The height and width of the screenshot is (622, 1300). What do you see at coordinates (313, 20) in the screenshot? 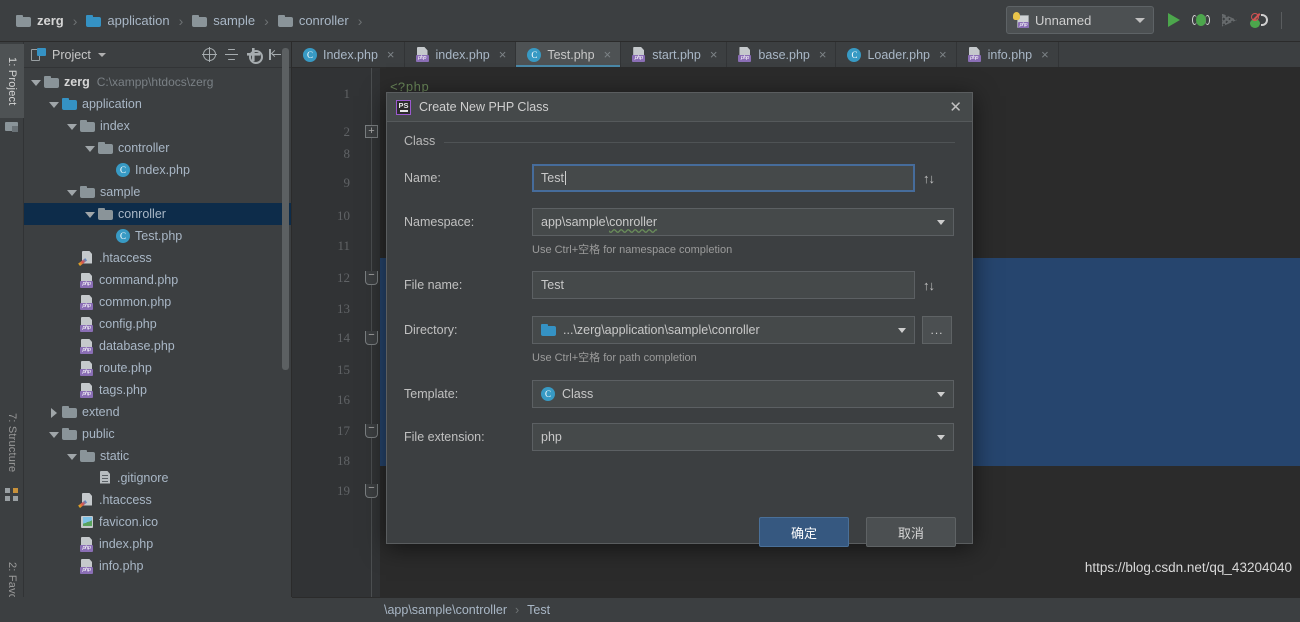
I see `breadcrumb-item-conroller: conroller` at bounding box center [313, 20].